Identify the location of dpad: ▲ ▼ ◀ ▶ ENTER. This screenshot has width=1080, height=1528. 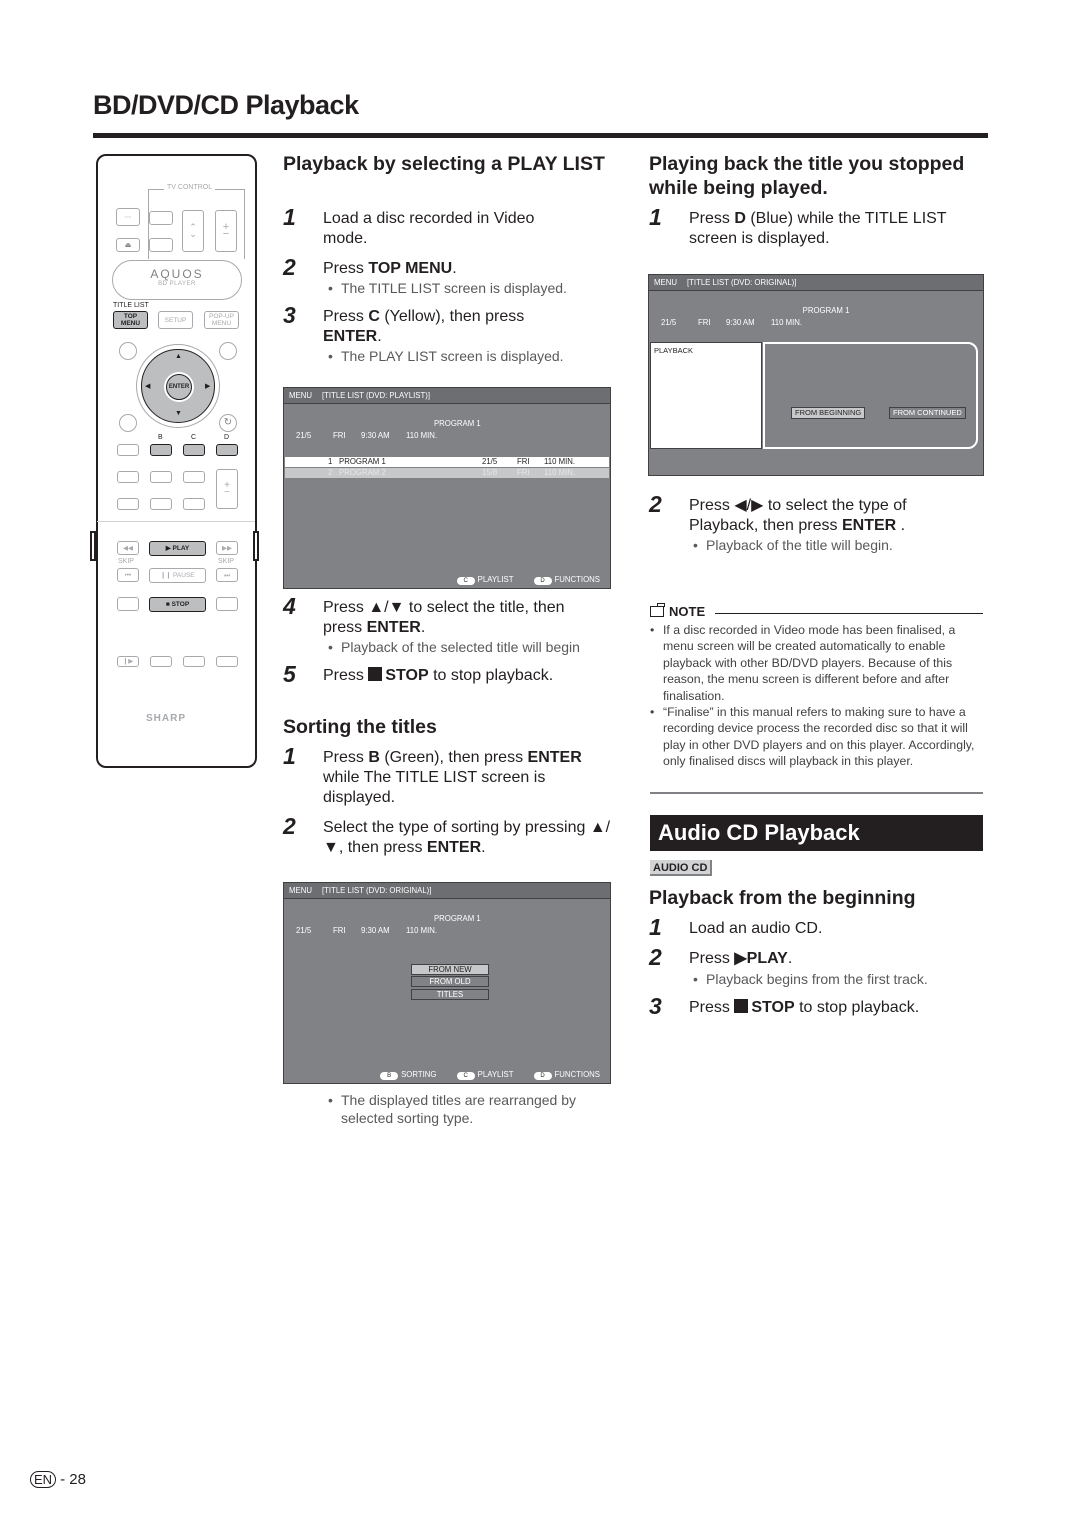
(178, 386).